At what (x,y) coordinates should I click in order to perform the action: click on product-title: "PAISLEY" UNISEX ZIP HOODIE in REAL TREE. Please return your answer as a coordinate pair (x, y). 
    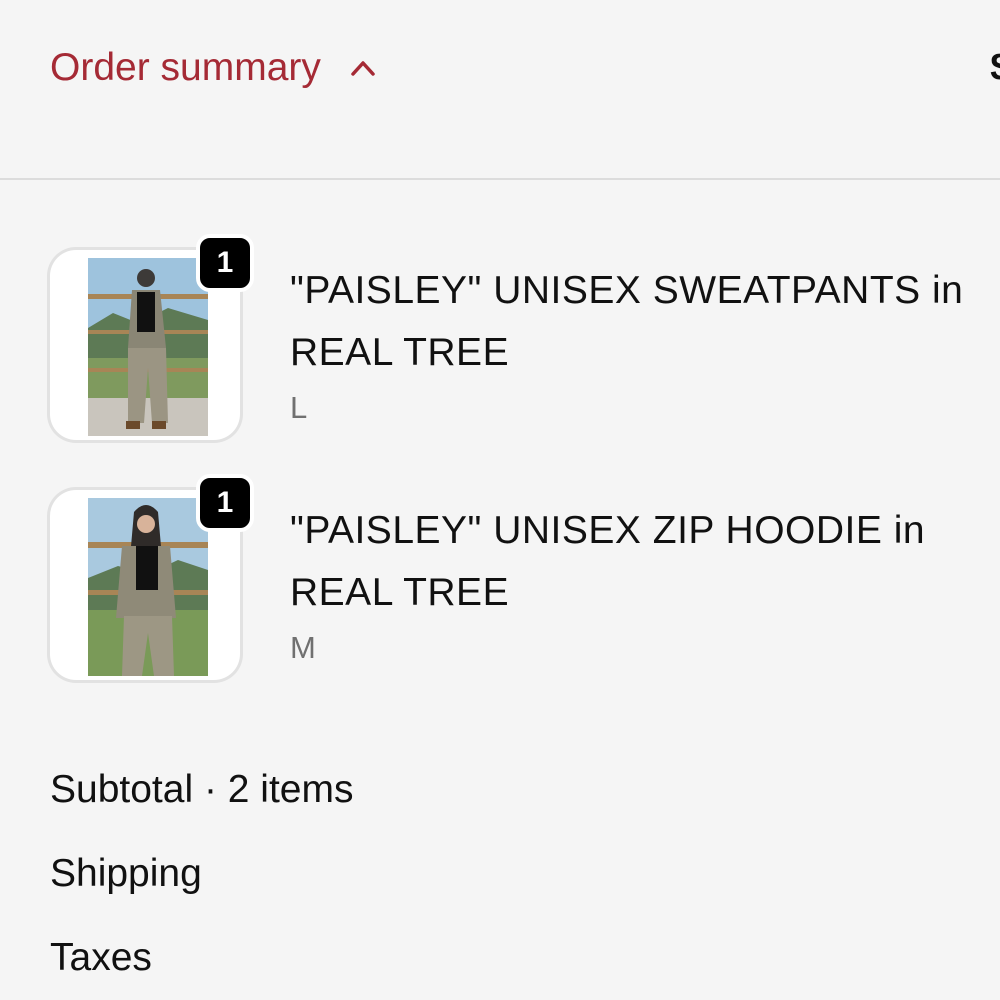
    Looking at the image, I should click on (608, 561).